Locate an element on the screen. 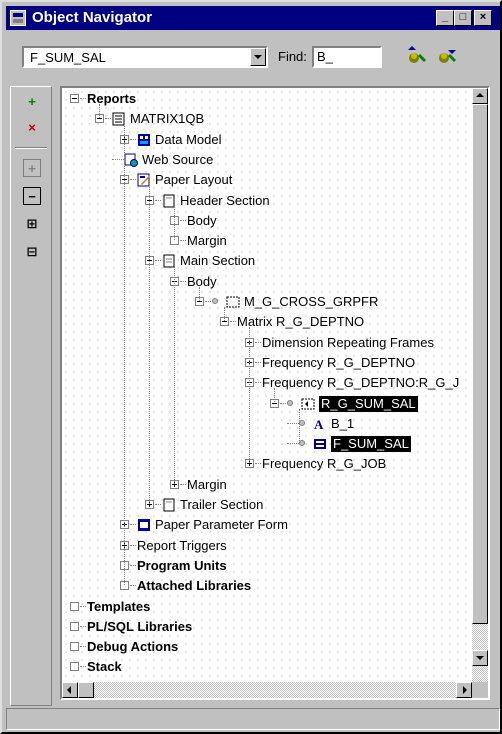 The image size is (502, 734). tree-node-plsql-libraries: PL/SQL Libraries is located at coordinates (266, 627).